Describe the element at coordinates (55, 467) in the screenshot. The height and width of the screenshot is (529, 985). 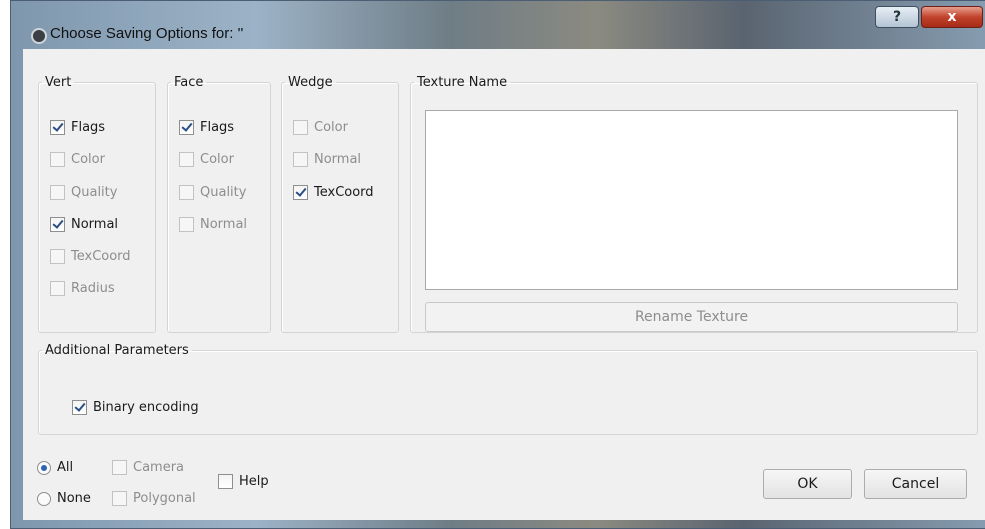
I see `all-radio: All` at that location.